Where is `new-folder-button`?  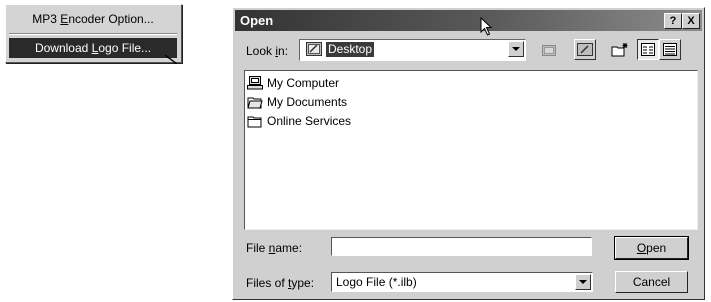
new-folder-button is located at coordinates (619, 49).